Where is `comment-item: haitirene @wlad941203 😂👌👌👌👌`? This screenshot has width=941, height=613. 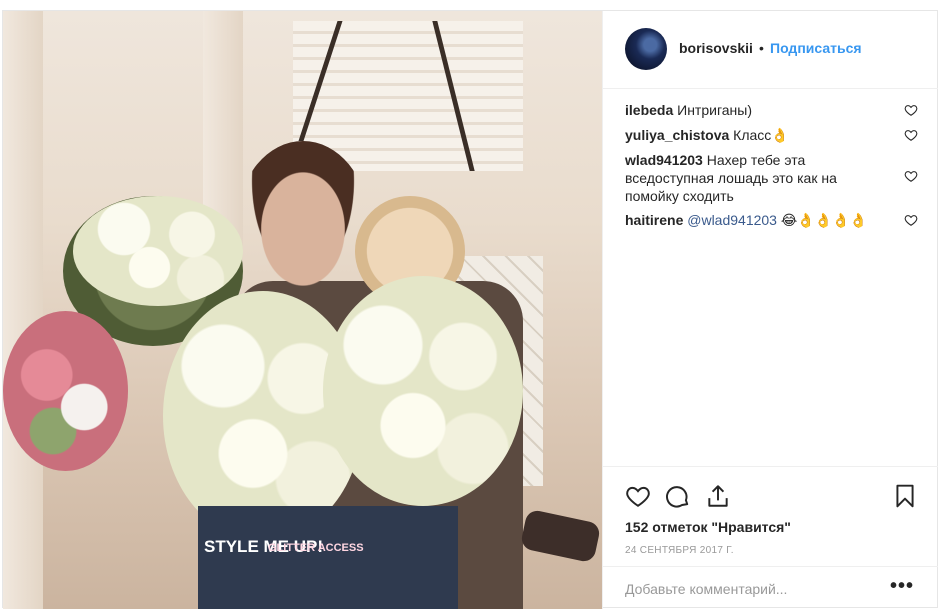 comment-item: haitirene @wlad941203 😂👌👌👌👌 is located at coordinates (770, 220).